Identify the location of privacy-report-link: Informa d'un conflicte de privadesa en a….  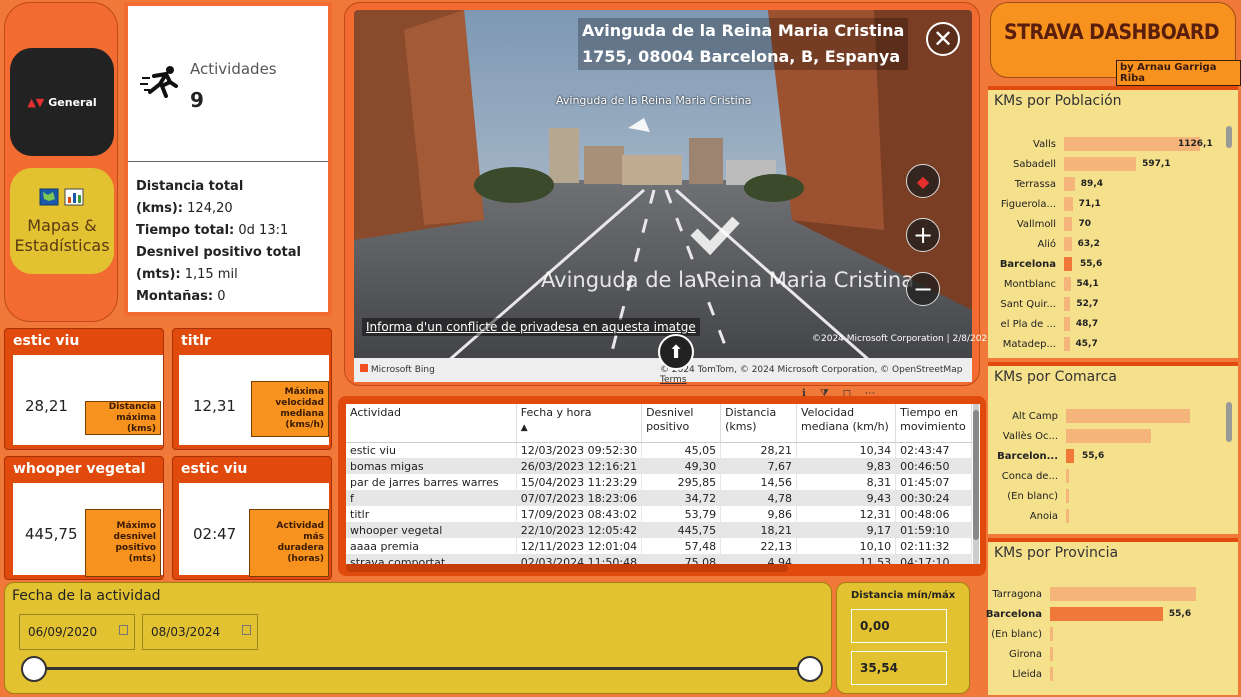
(531, 327).